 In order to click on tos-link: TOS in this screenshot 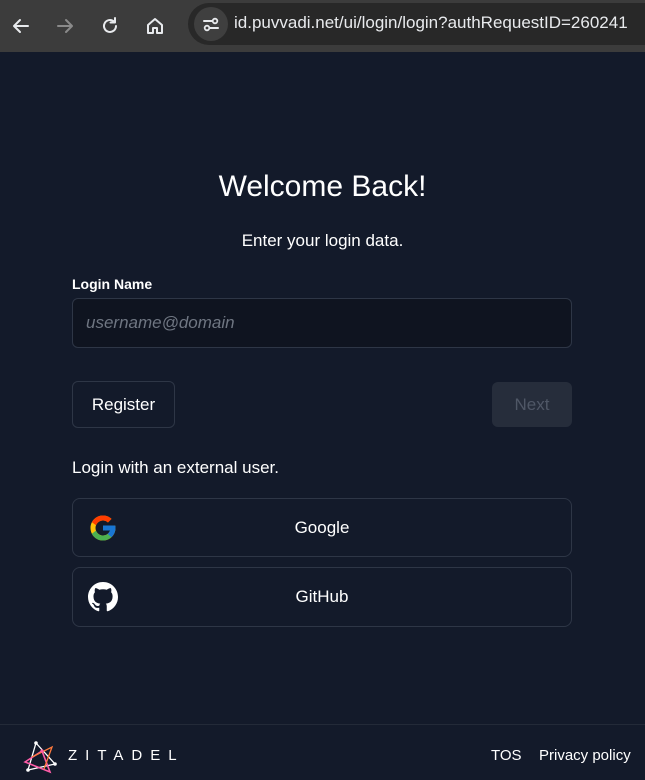, I will do `click(506, 755)`.